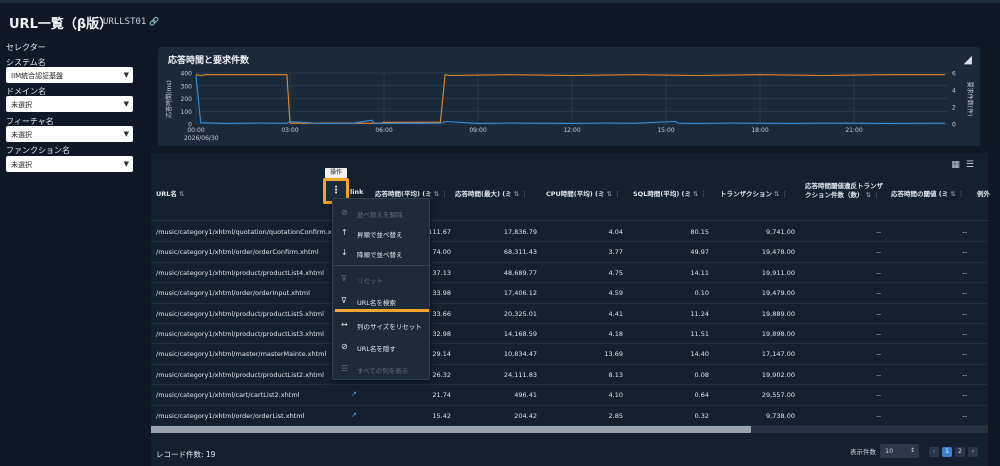  I want to click on max-response-cell: 496.41, so click(525, 395).